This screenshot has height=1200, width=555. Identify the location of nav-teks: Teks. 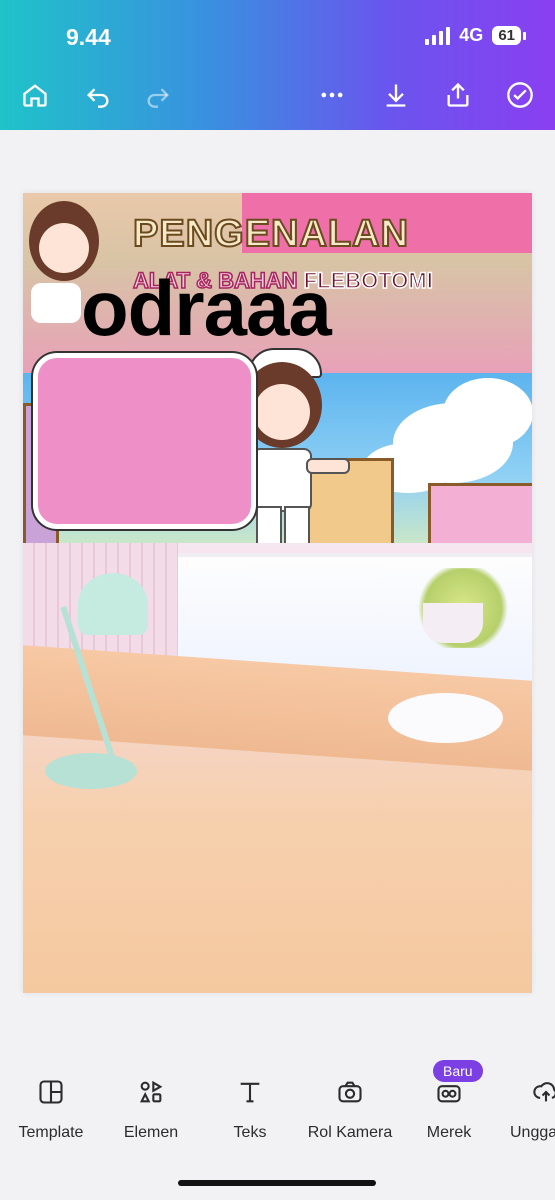
(250, 1110).